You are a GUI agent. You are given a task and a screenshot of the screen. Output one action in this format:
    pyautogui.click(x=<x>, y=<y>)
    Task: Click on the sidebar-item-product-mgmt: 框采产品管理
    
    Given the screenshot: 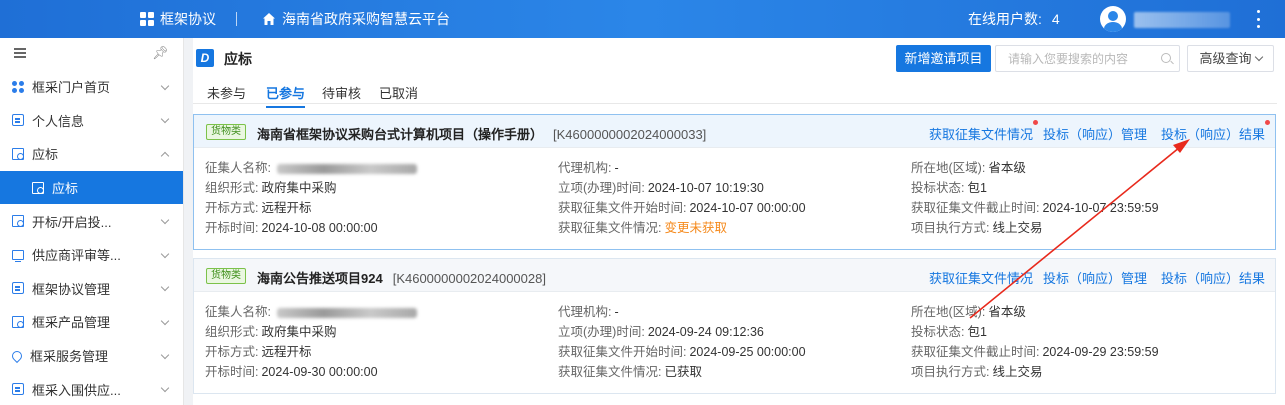 What is the action you would take?
    pyautogui.click(x=91, y=322)
    